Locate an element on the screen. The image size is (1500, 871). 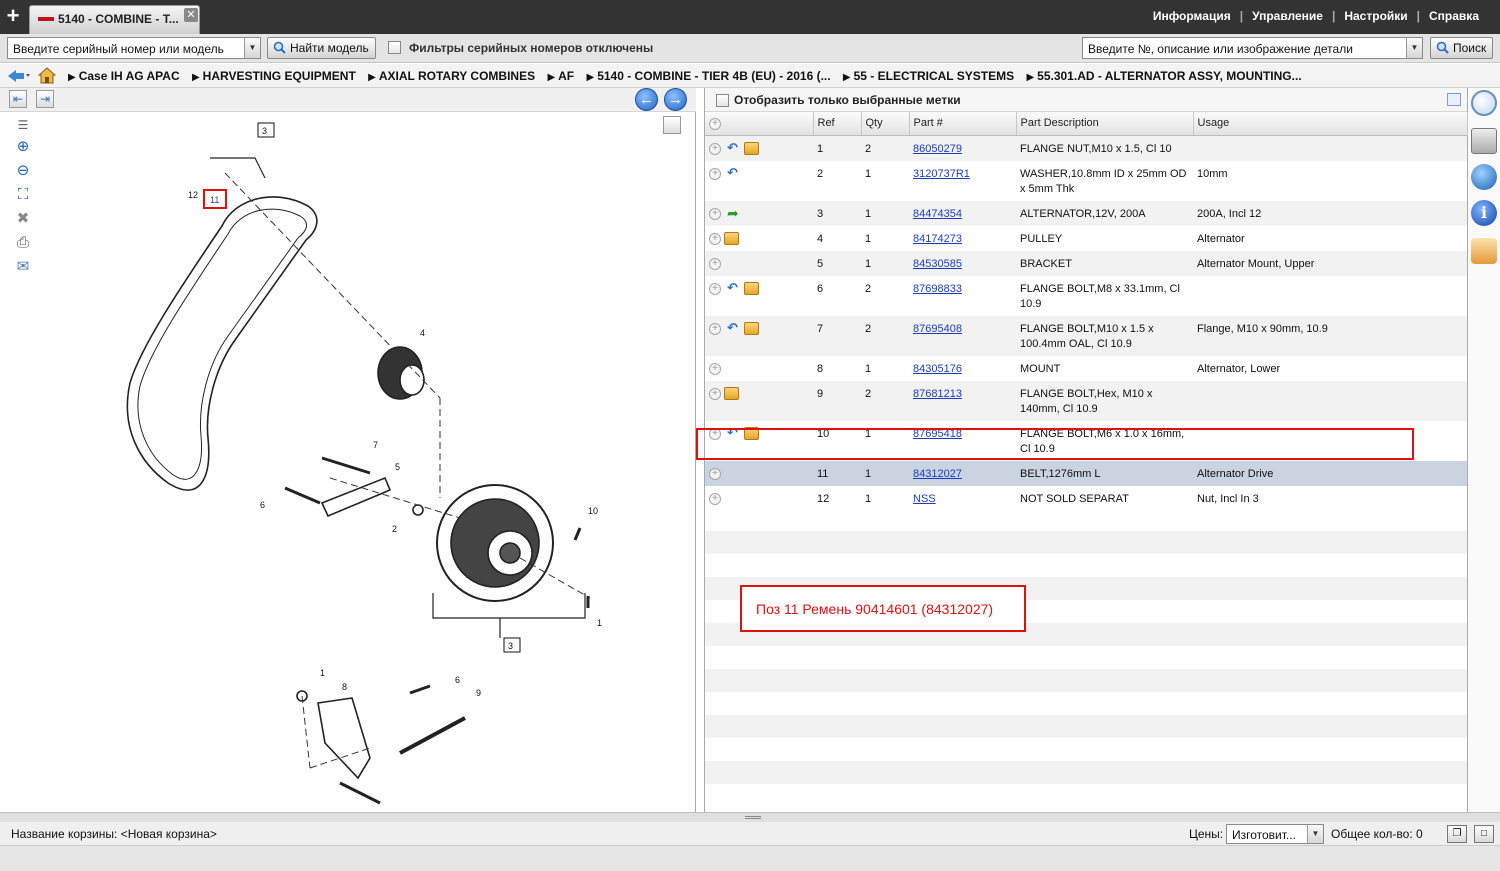
maximize-window-icon: □ is located at coordinates (1484, 834).